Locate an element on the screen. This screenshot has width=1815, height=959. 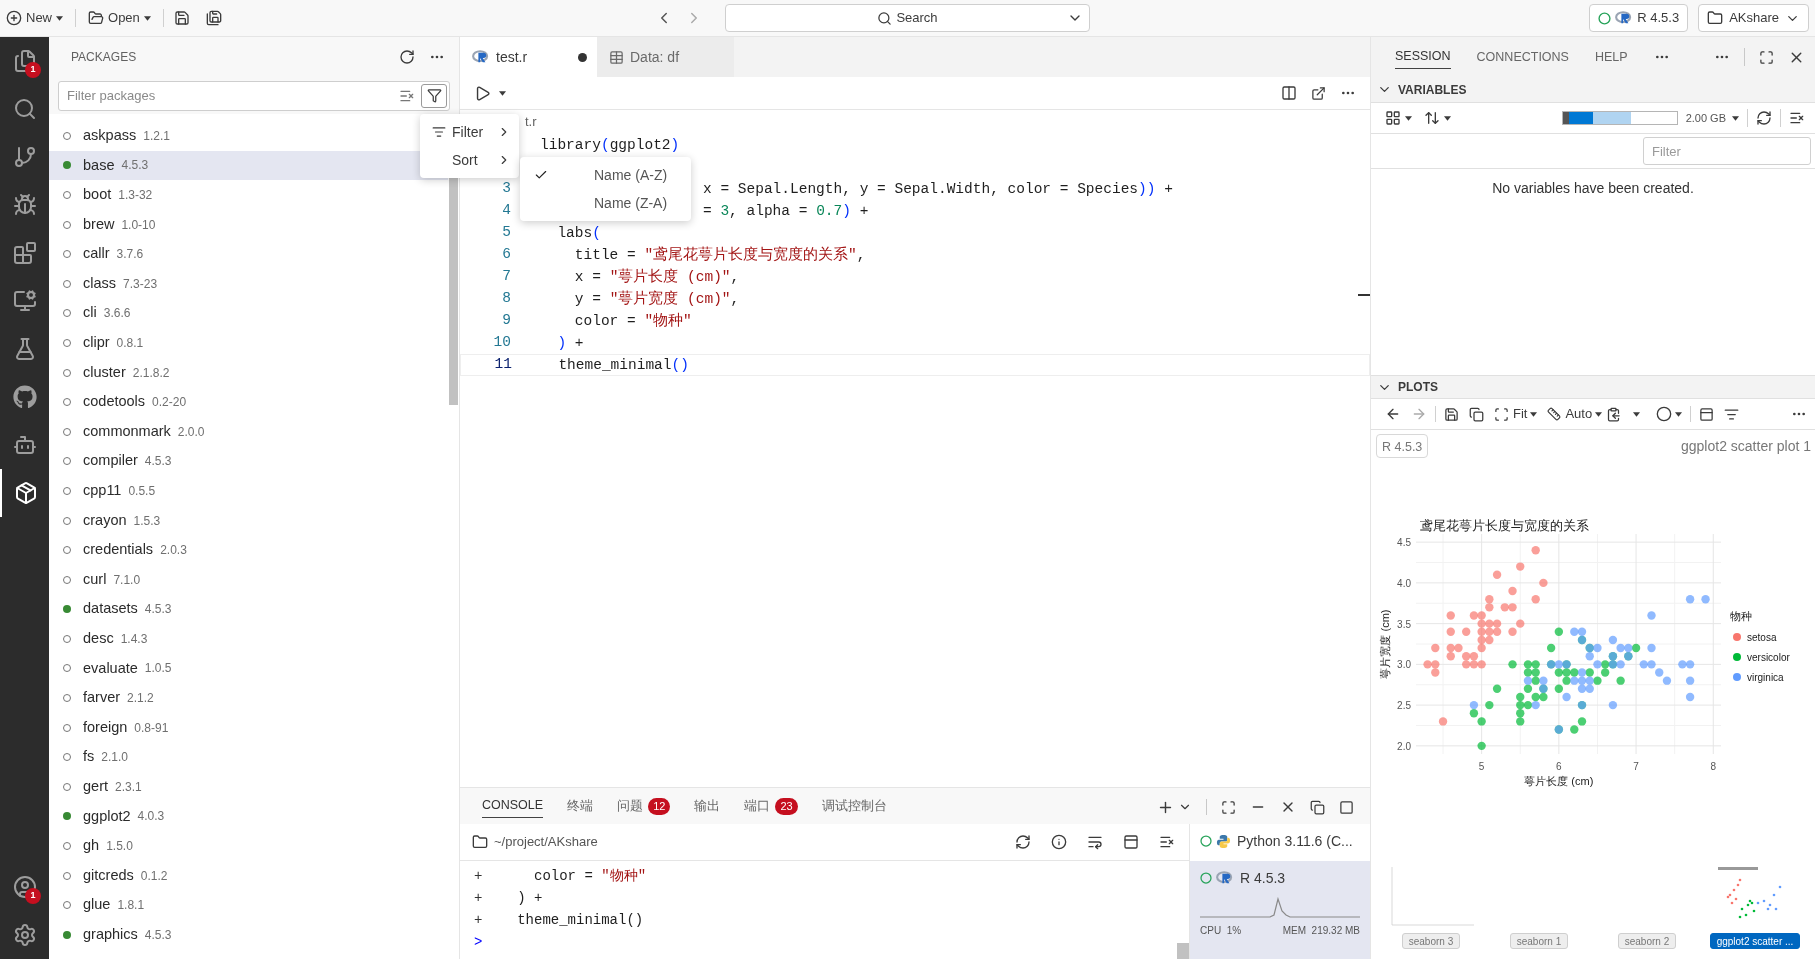
package-name: clipr is located at coordinates (96, 343).